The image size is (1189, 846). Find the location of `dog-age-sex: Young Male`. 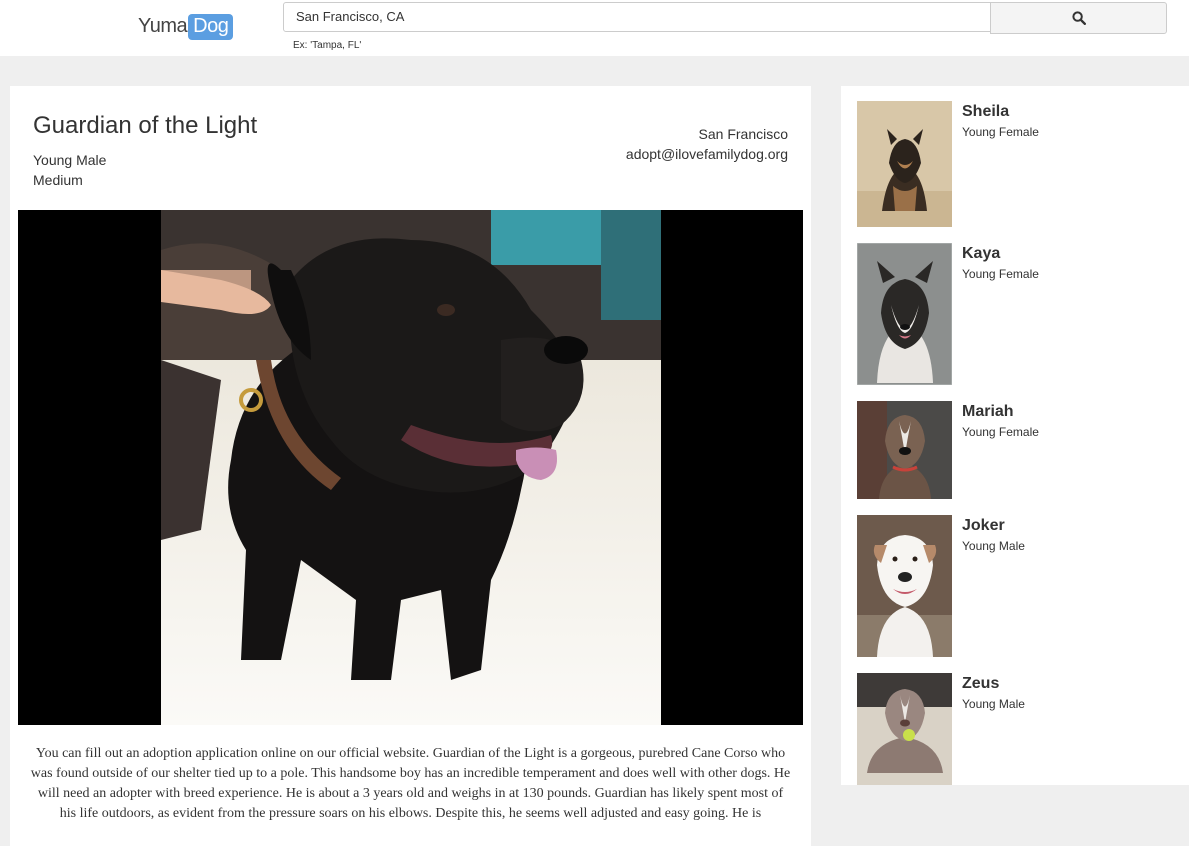

dog-age-sex: Young Male is located at coordinates (70, 160).